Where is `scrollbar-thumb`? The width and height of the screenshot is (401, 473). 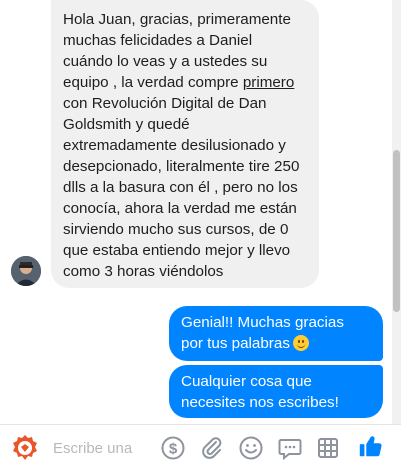
scrollbar-thumb is located at coordinates (396, 231).